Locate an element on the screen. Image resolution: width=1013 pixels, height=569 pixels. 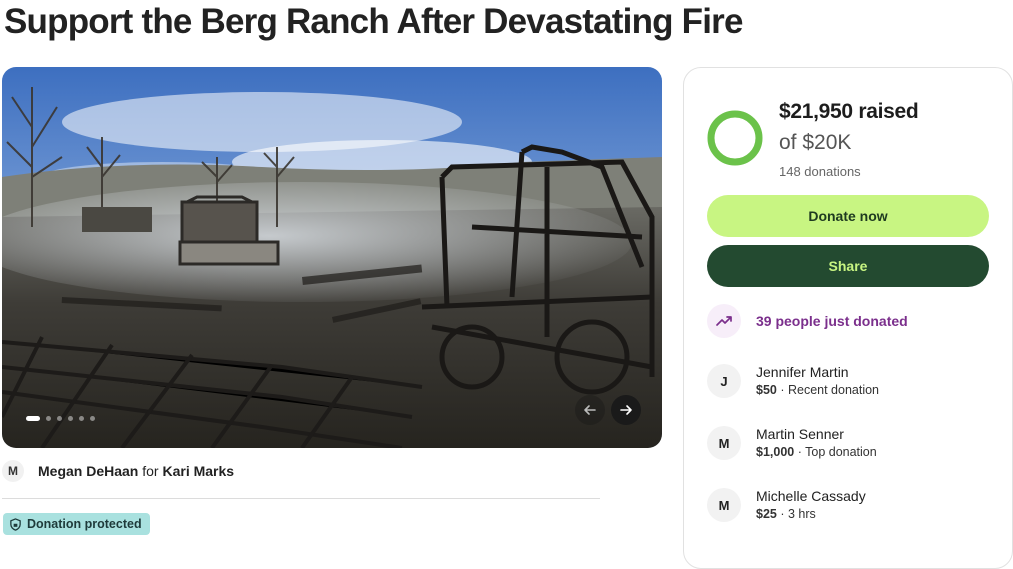
organizer-text: Megan DeHaan for Kari Marks is located at coordinates (136, 471).